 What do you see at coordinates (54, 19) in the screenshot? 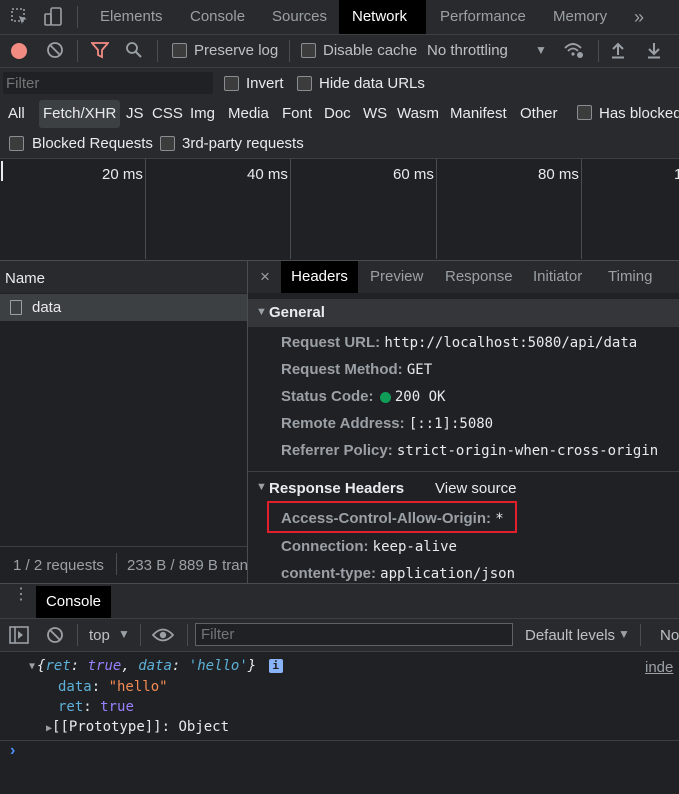
I see `device-toolbar-icon` at bounding box center [54, 19].